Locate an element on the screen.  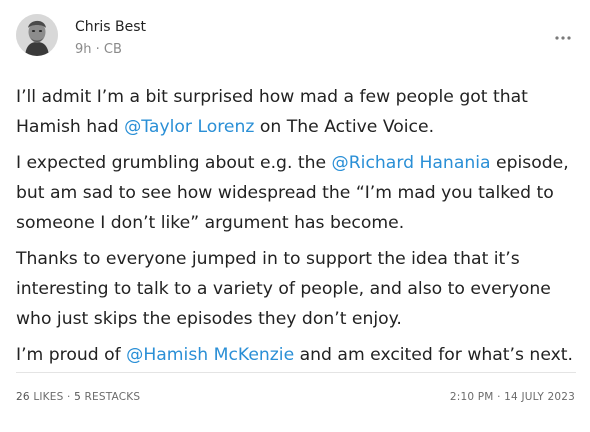
text-segment: on The Active Voice. is located at coordinates (344, 127).